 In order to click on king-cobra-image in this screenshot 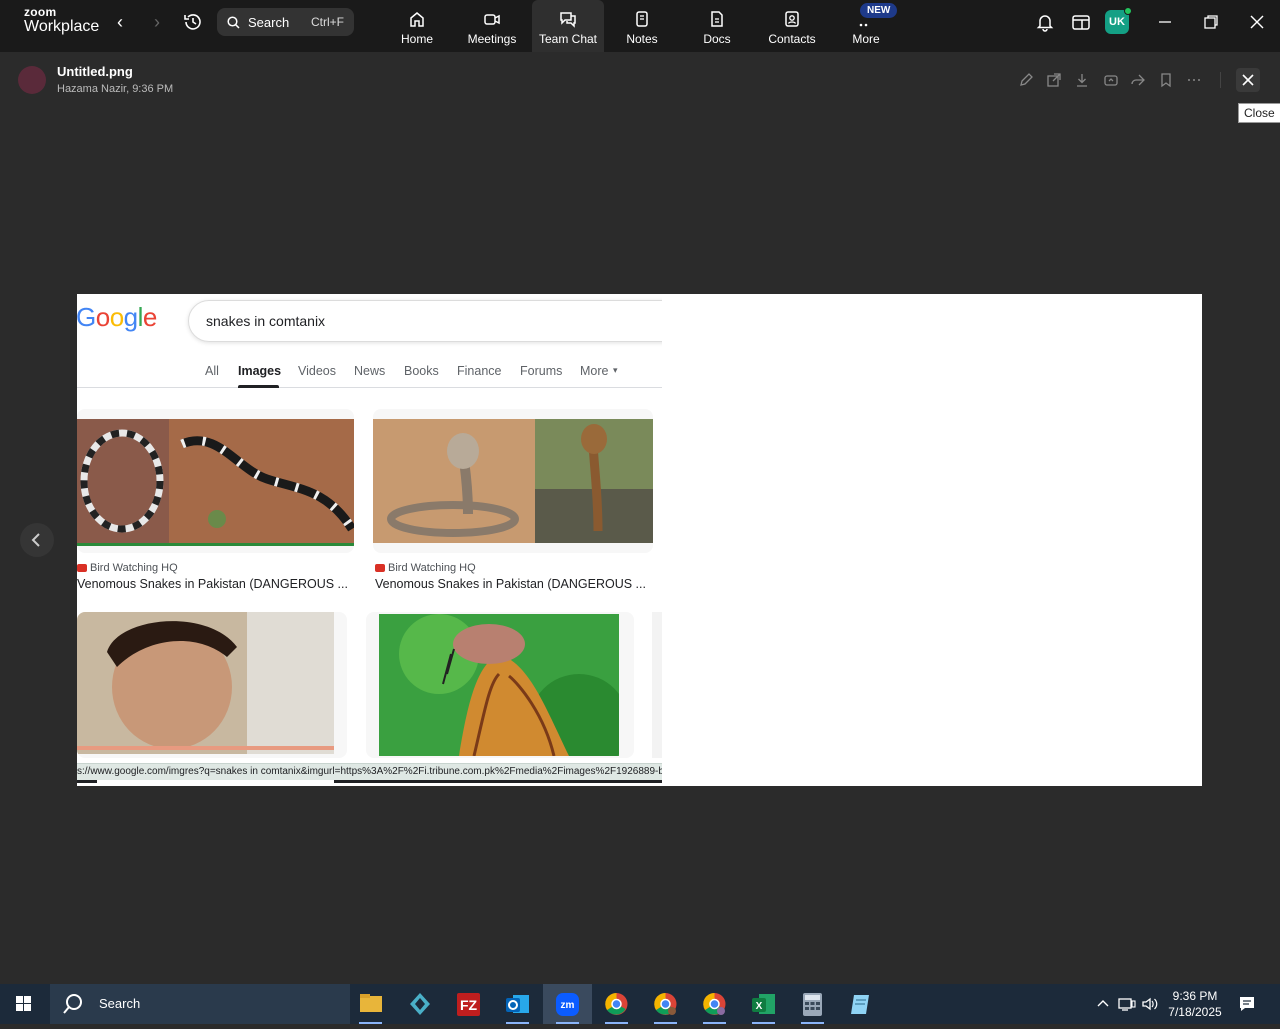, I will do `click(499, 685)`.